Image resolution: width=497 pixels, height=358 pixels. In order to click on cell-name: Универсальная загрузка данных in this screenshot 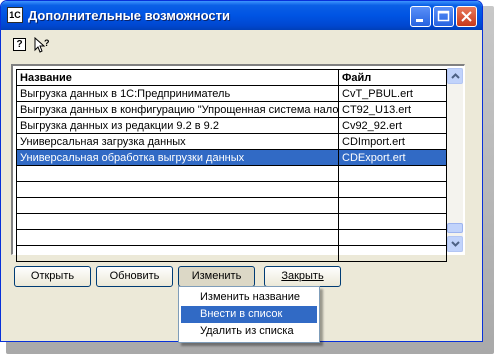, I will do `click(177, 141)`.